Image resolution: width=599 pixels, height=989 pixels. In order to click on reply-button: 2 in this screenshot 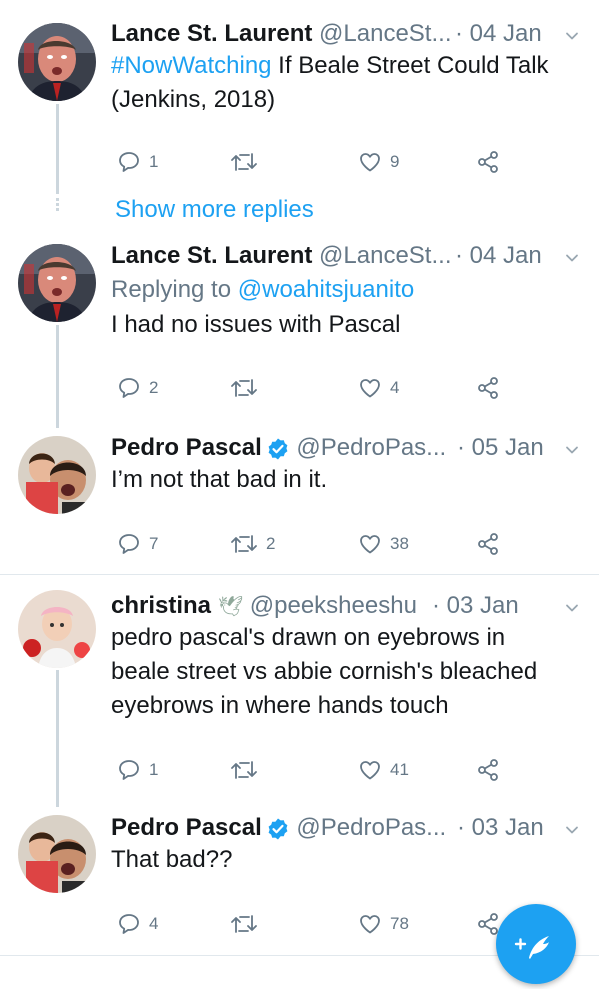, I will do `click(137, 388)`.